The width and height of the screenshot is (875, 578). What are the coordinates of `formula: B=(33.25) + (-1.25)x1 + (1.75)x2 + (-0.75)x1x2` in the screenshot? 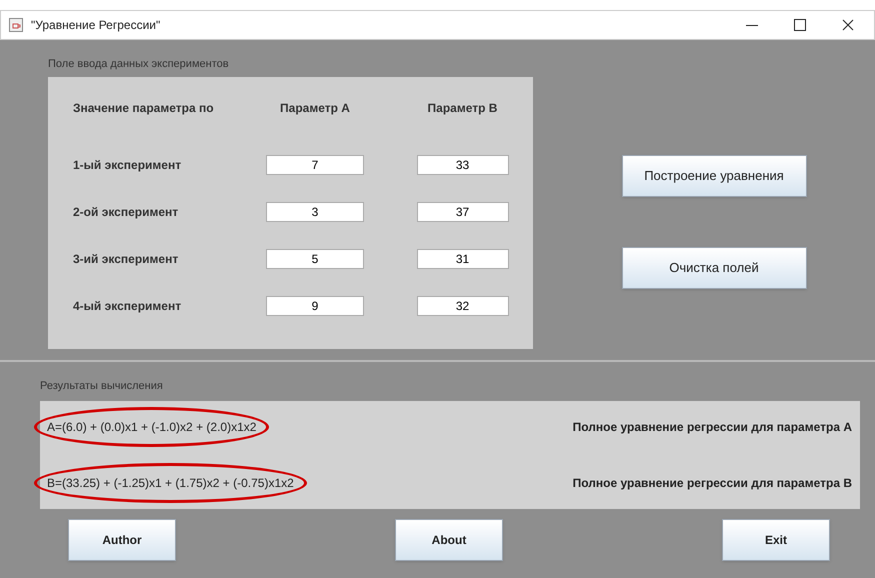 It's located at (170, 483).